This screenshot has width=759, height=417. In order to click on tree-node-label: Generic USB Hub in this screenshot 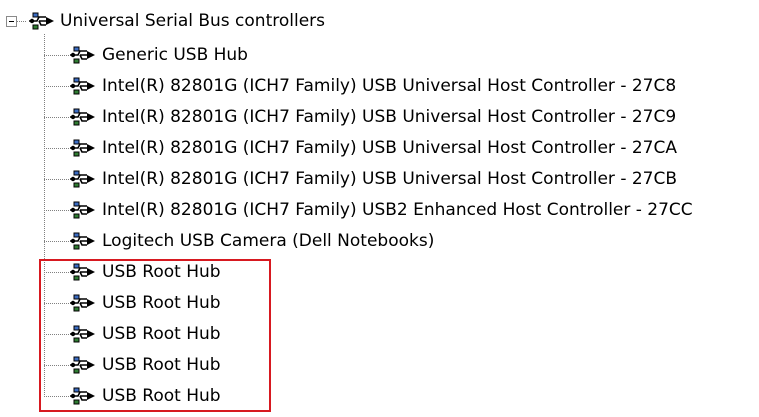, I will do `click(175, 55)`.